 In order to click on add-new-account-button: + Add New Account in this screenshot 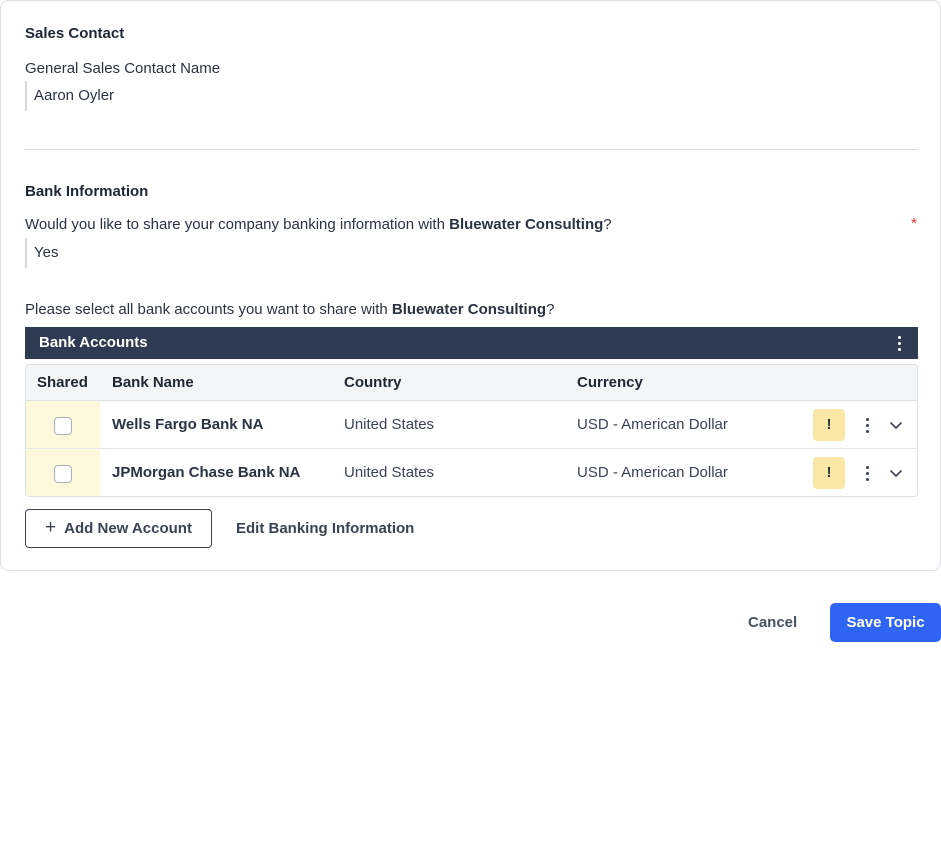, I will do `click(118, 528)`.